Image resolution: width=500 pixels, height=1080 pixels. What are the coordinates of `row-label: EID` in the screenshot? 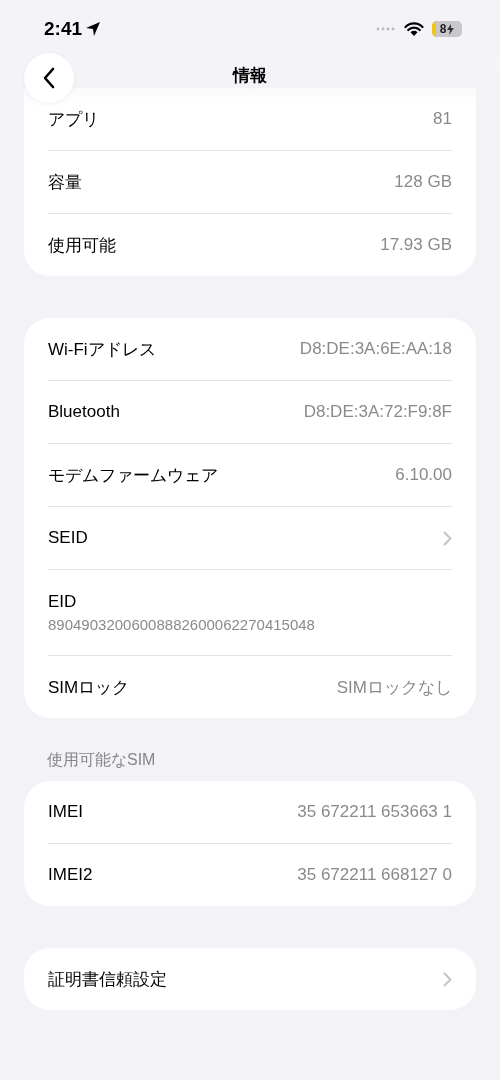 It's located at (62, 602).